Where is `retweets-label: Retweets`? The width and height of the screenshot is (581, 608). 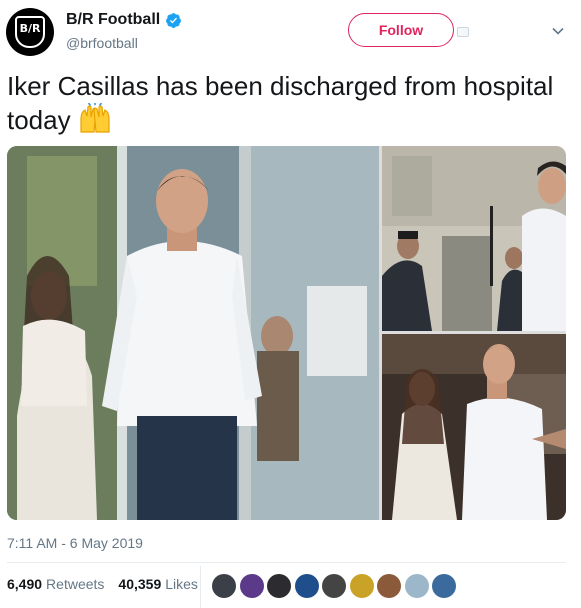
retweets-label: Retweets is located at coordinates (75, 584).